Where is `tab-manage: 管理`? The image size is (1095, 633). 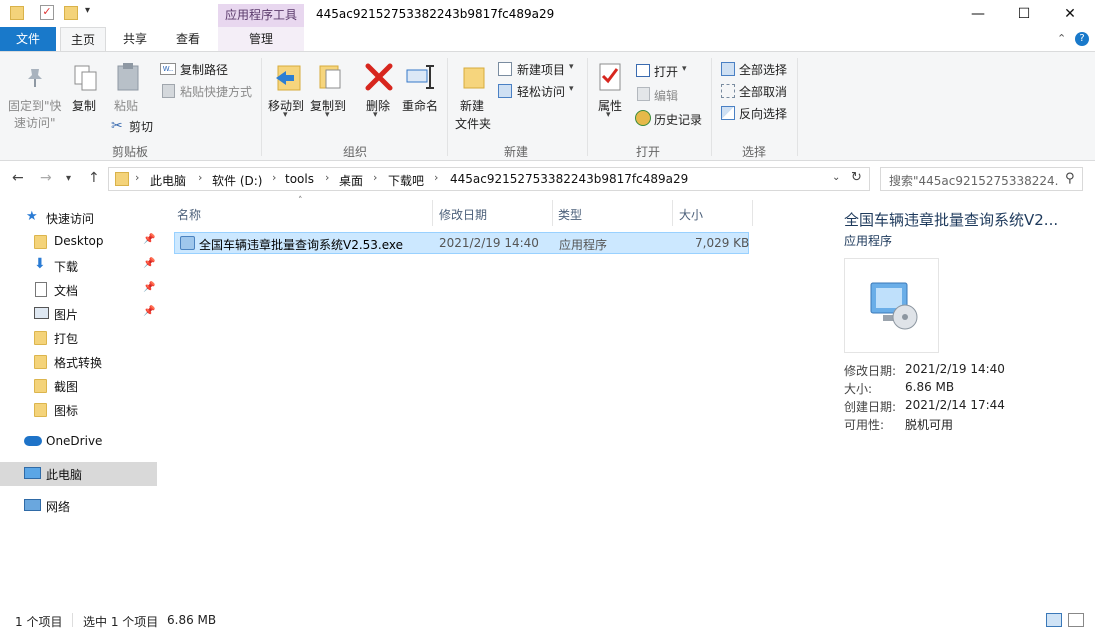 tab-manage: 管理 is located at coordinates (261, 39).